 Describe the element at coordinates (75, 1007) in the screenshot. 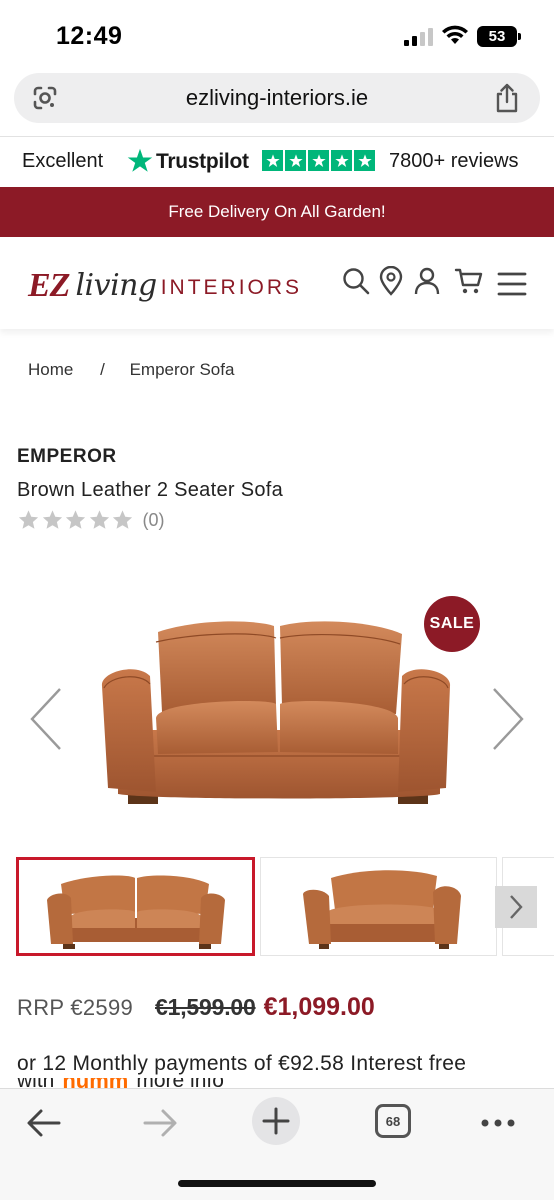

I see `rrp-price: RRP €2599` at that location.